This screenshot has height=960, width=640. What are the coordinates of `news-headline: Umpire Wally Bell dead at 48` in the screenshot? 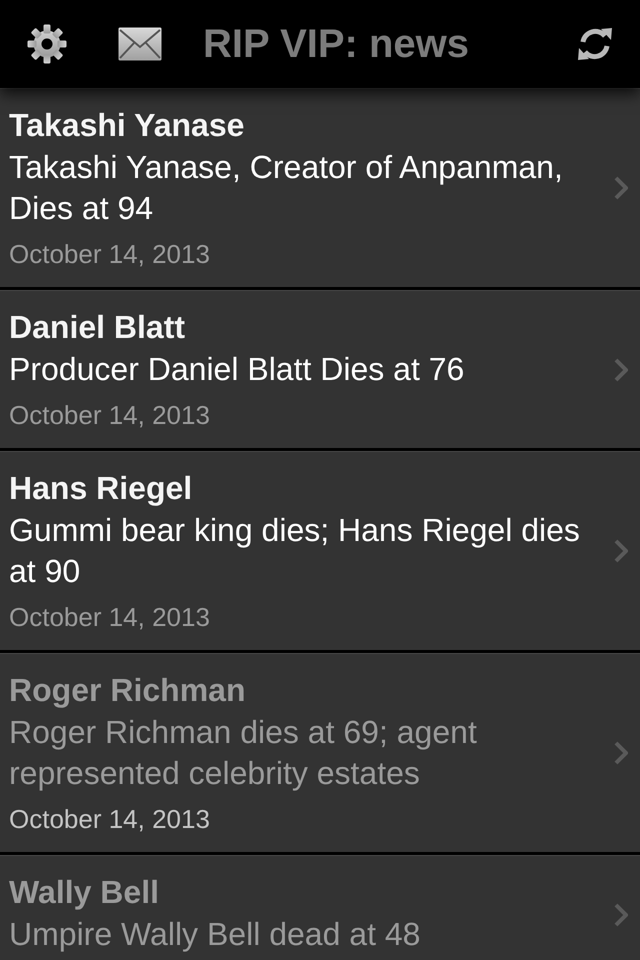 It's located at (215, 934).